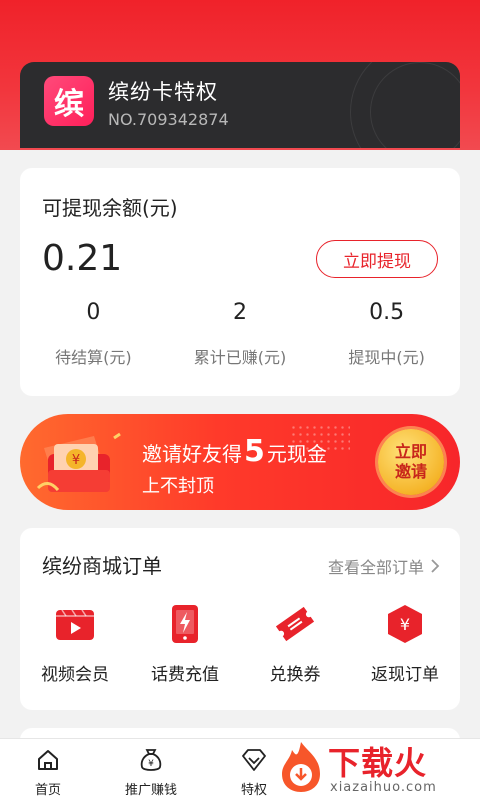 The height and width of the screenshot is (800, 480). What do you see at coordinates (296, 454) in the screenshot?
I see `banner-headline-post: 元现金` at bounding box center [296, 454].